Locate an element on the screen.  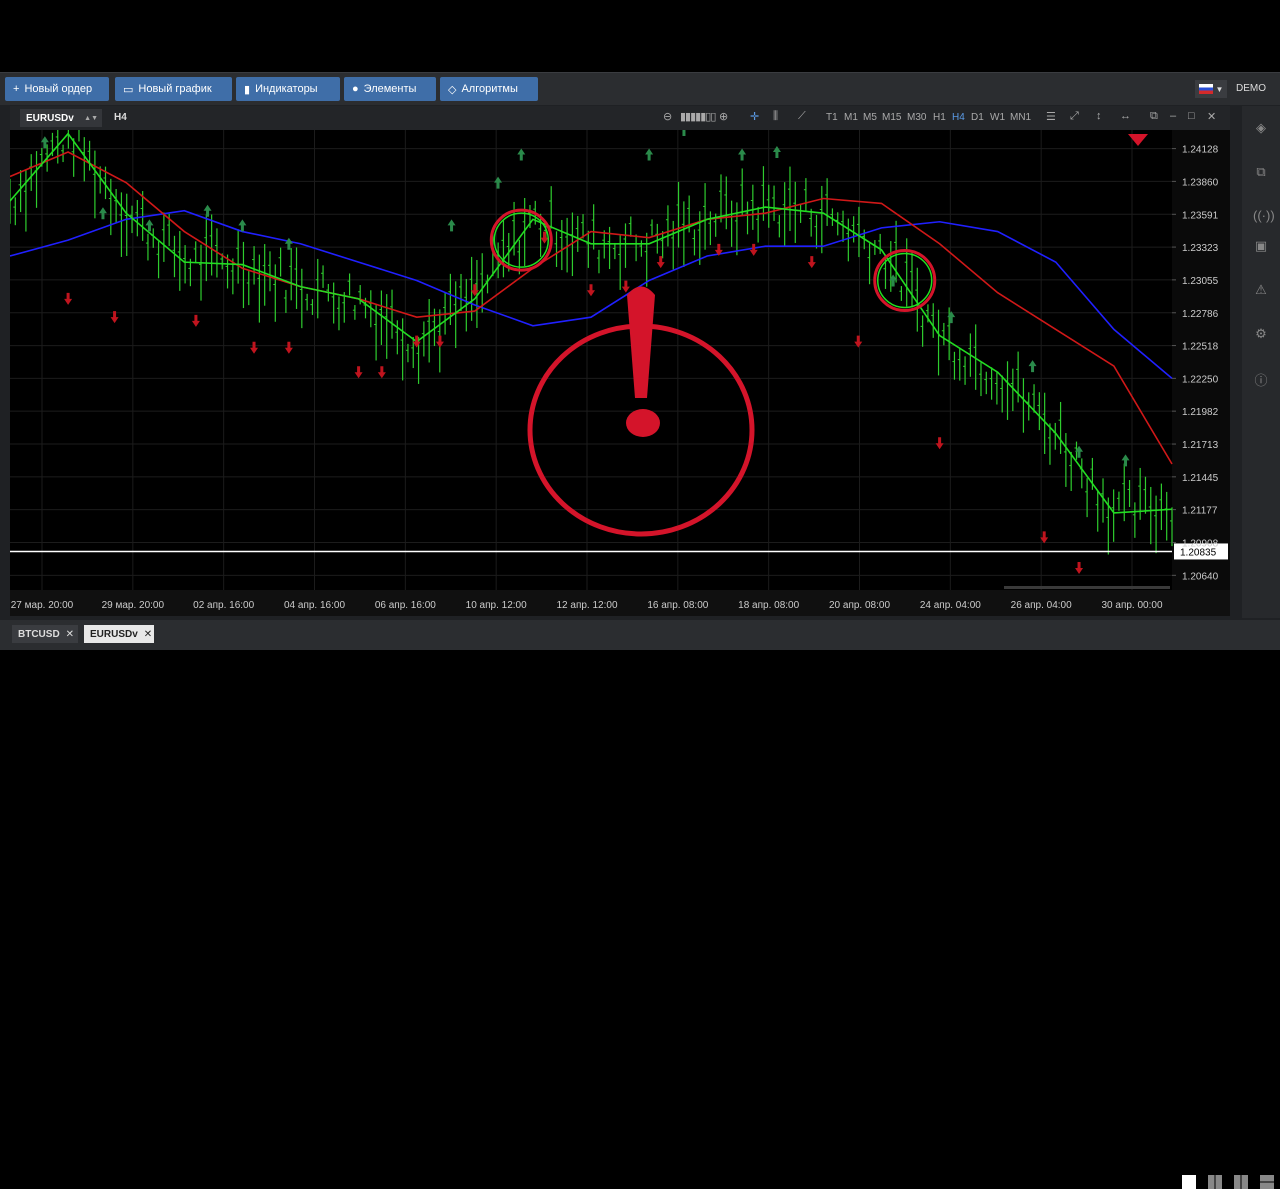
stepper-icon: ▲▼ is located at coordinates (91, 118).